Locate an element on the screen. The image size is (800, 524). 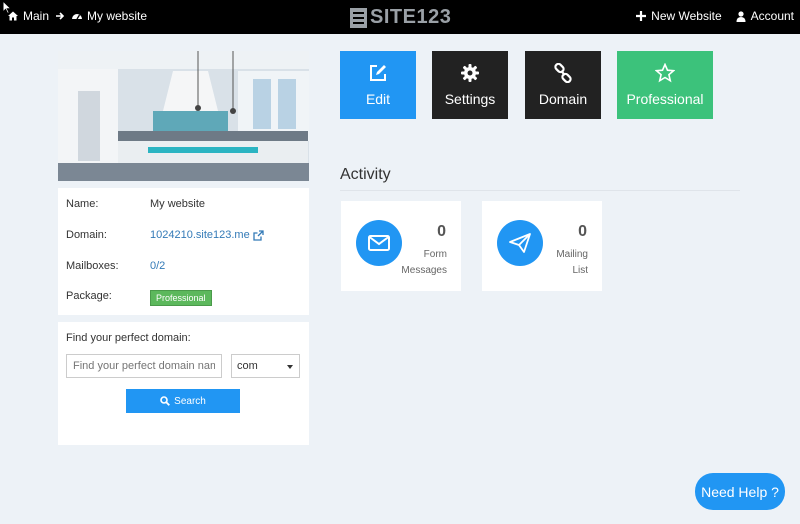
form-messages-label-line1: Form is located at coordinates (435, 254).